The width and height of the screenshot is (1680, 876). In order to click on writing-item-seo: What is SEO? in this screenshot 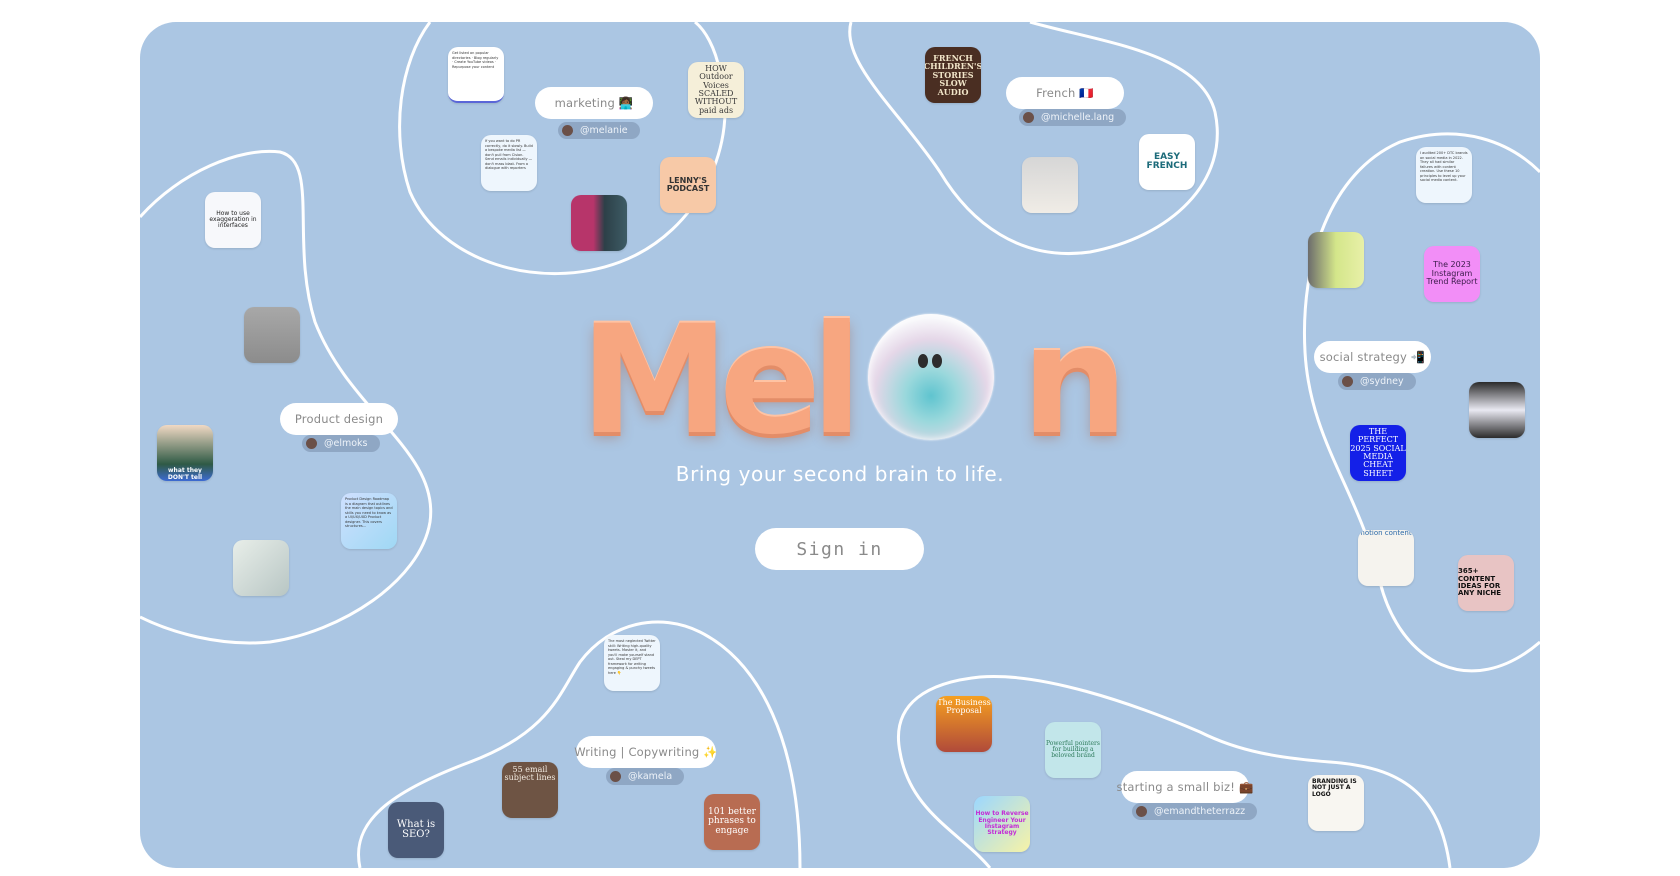, I will do `click(416, 830)`.